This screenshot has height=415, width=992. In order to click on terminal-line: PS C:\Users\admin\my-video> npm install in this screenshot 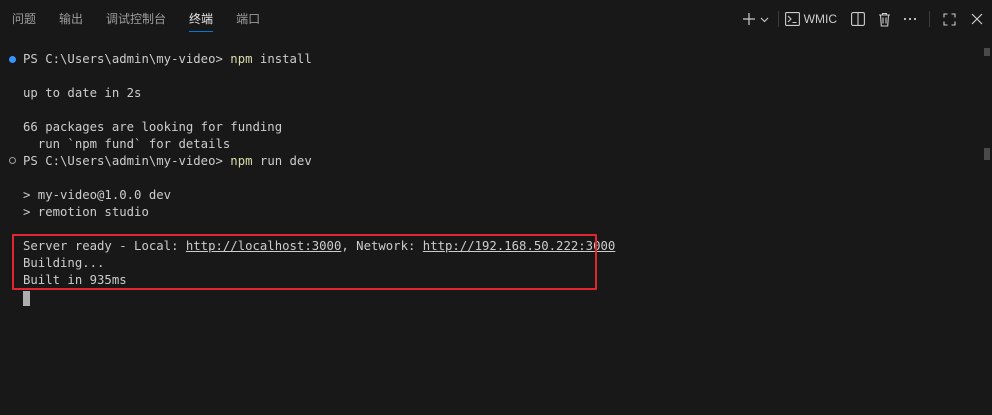, I will do `click(167, 59)`.